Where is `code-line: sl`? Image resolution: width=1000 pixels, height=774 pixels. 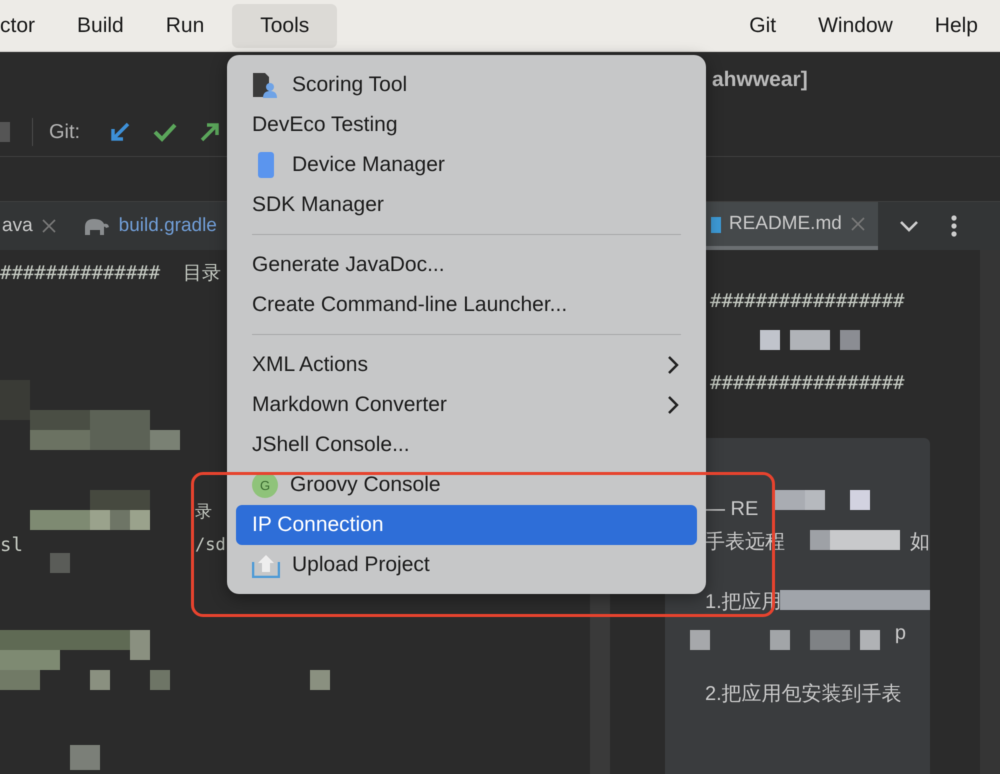
code-line: sl is located at coordinates (11, 545).